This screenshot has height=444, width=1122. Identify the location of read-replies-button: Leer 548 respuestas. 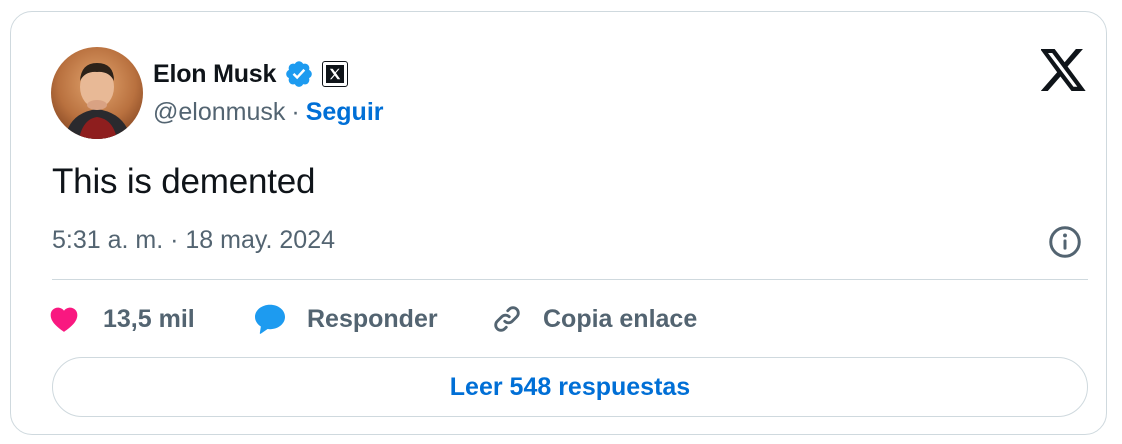
(570, 387).